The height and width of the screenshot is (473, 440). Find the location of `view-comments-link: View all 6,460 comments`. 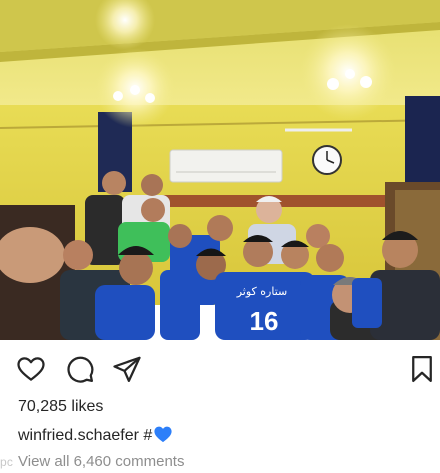

view-comments-link: View all 6,460 comments is located at coordinates (101, 461).